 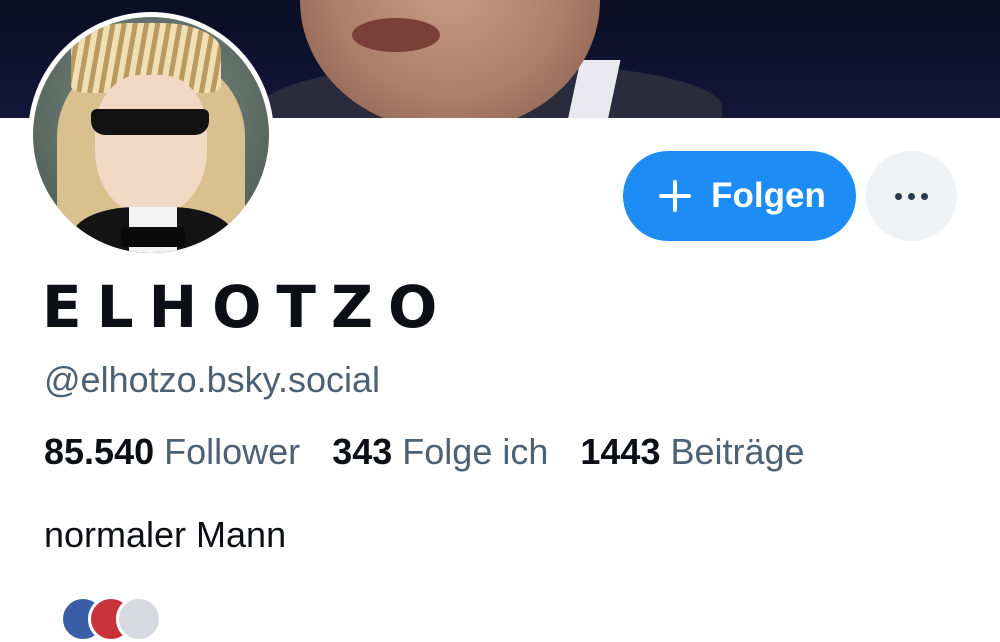 I want to click on avatar-face, so click(x=151, y=145).